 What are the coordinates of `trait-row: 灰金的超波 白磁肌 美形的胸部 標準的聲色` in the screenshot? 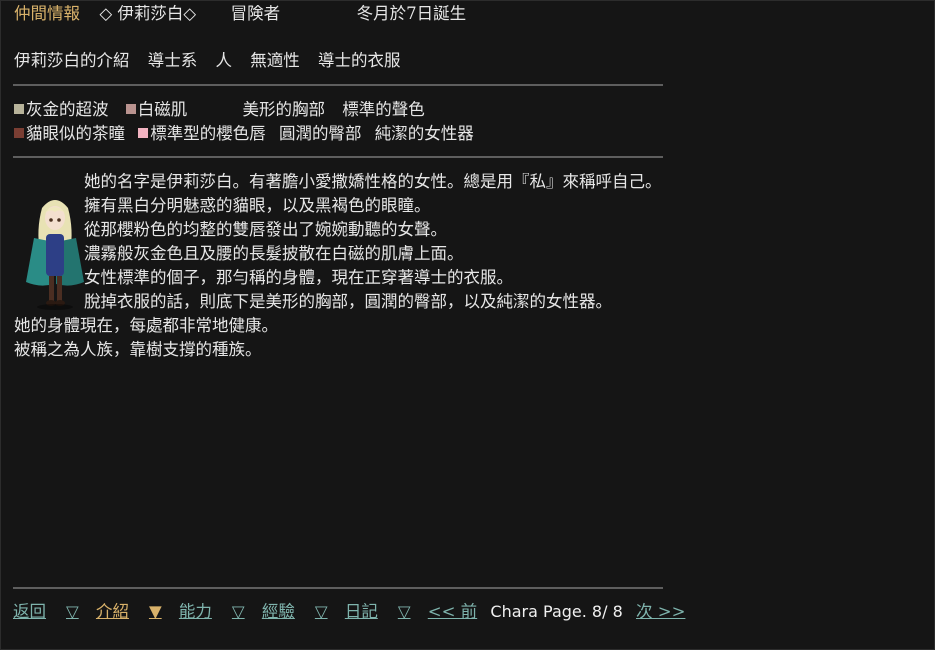 It's located at (250, 110).